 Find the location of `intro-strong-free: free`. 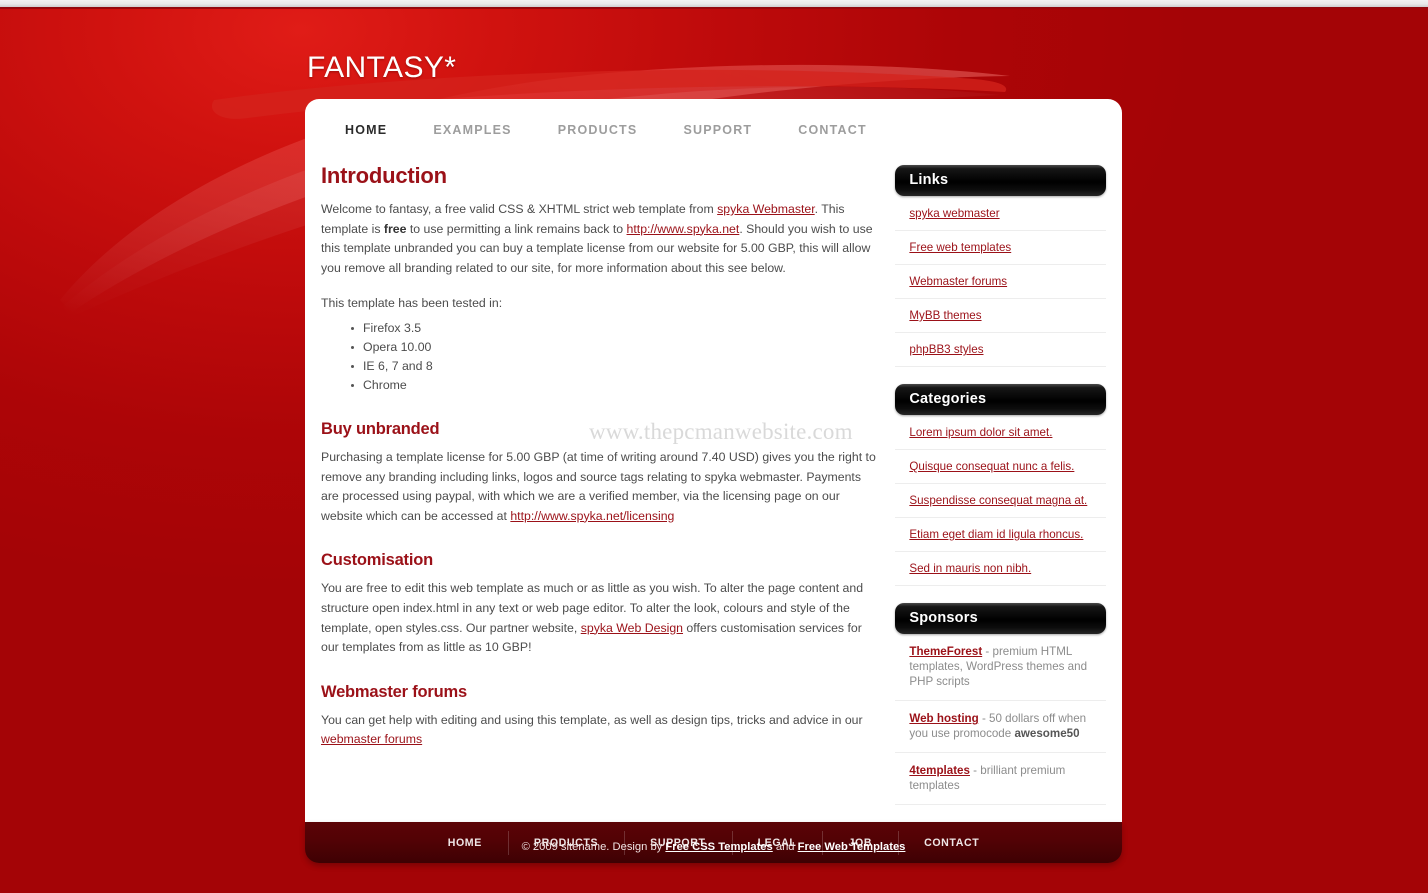

intro-strong-free: free is located at coordinates (395, 228).